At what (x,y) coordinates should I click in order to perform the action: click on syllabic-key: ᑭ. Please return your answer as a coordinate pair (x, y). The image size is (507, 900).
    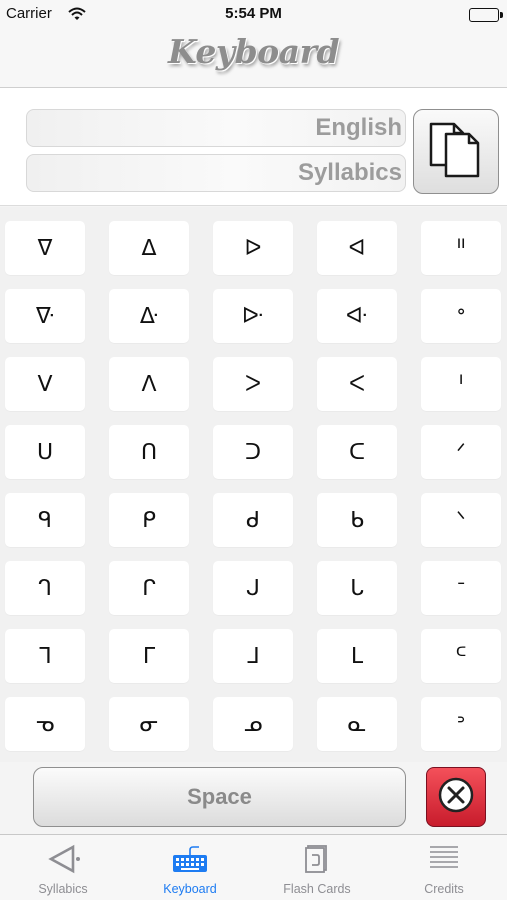
    Looking at the image, I should click on (149, 520).